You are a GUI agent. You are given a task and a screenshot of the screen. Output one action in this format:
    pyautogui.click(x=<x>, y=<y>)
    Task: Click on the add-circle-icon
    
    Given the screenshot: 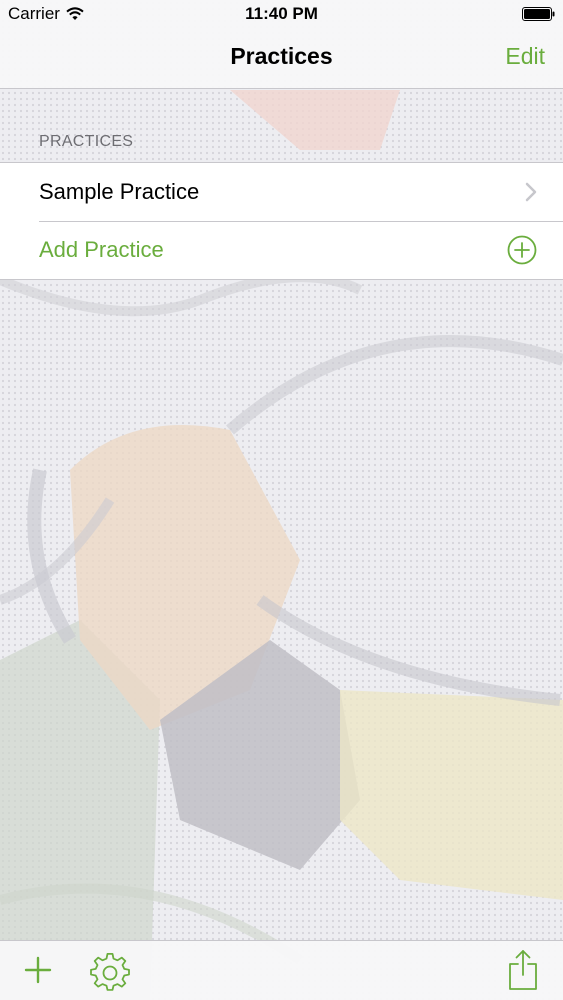 What is the action you would take?
    pyautogui.click(x=522, y=250)
    